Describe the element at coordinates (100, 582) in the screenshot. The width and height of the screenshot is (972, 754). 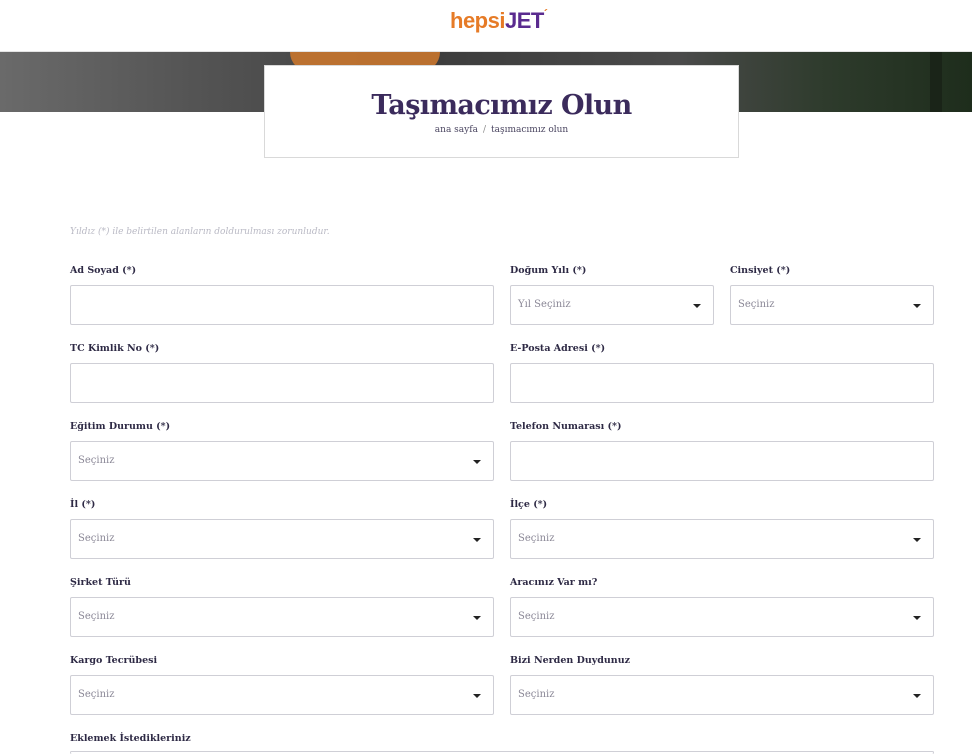
I see `sirket-turu-label: Şirket Türü` at that location.